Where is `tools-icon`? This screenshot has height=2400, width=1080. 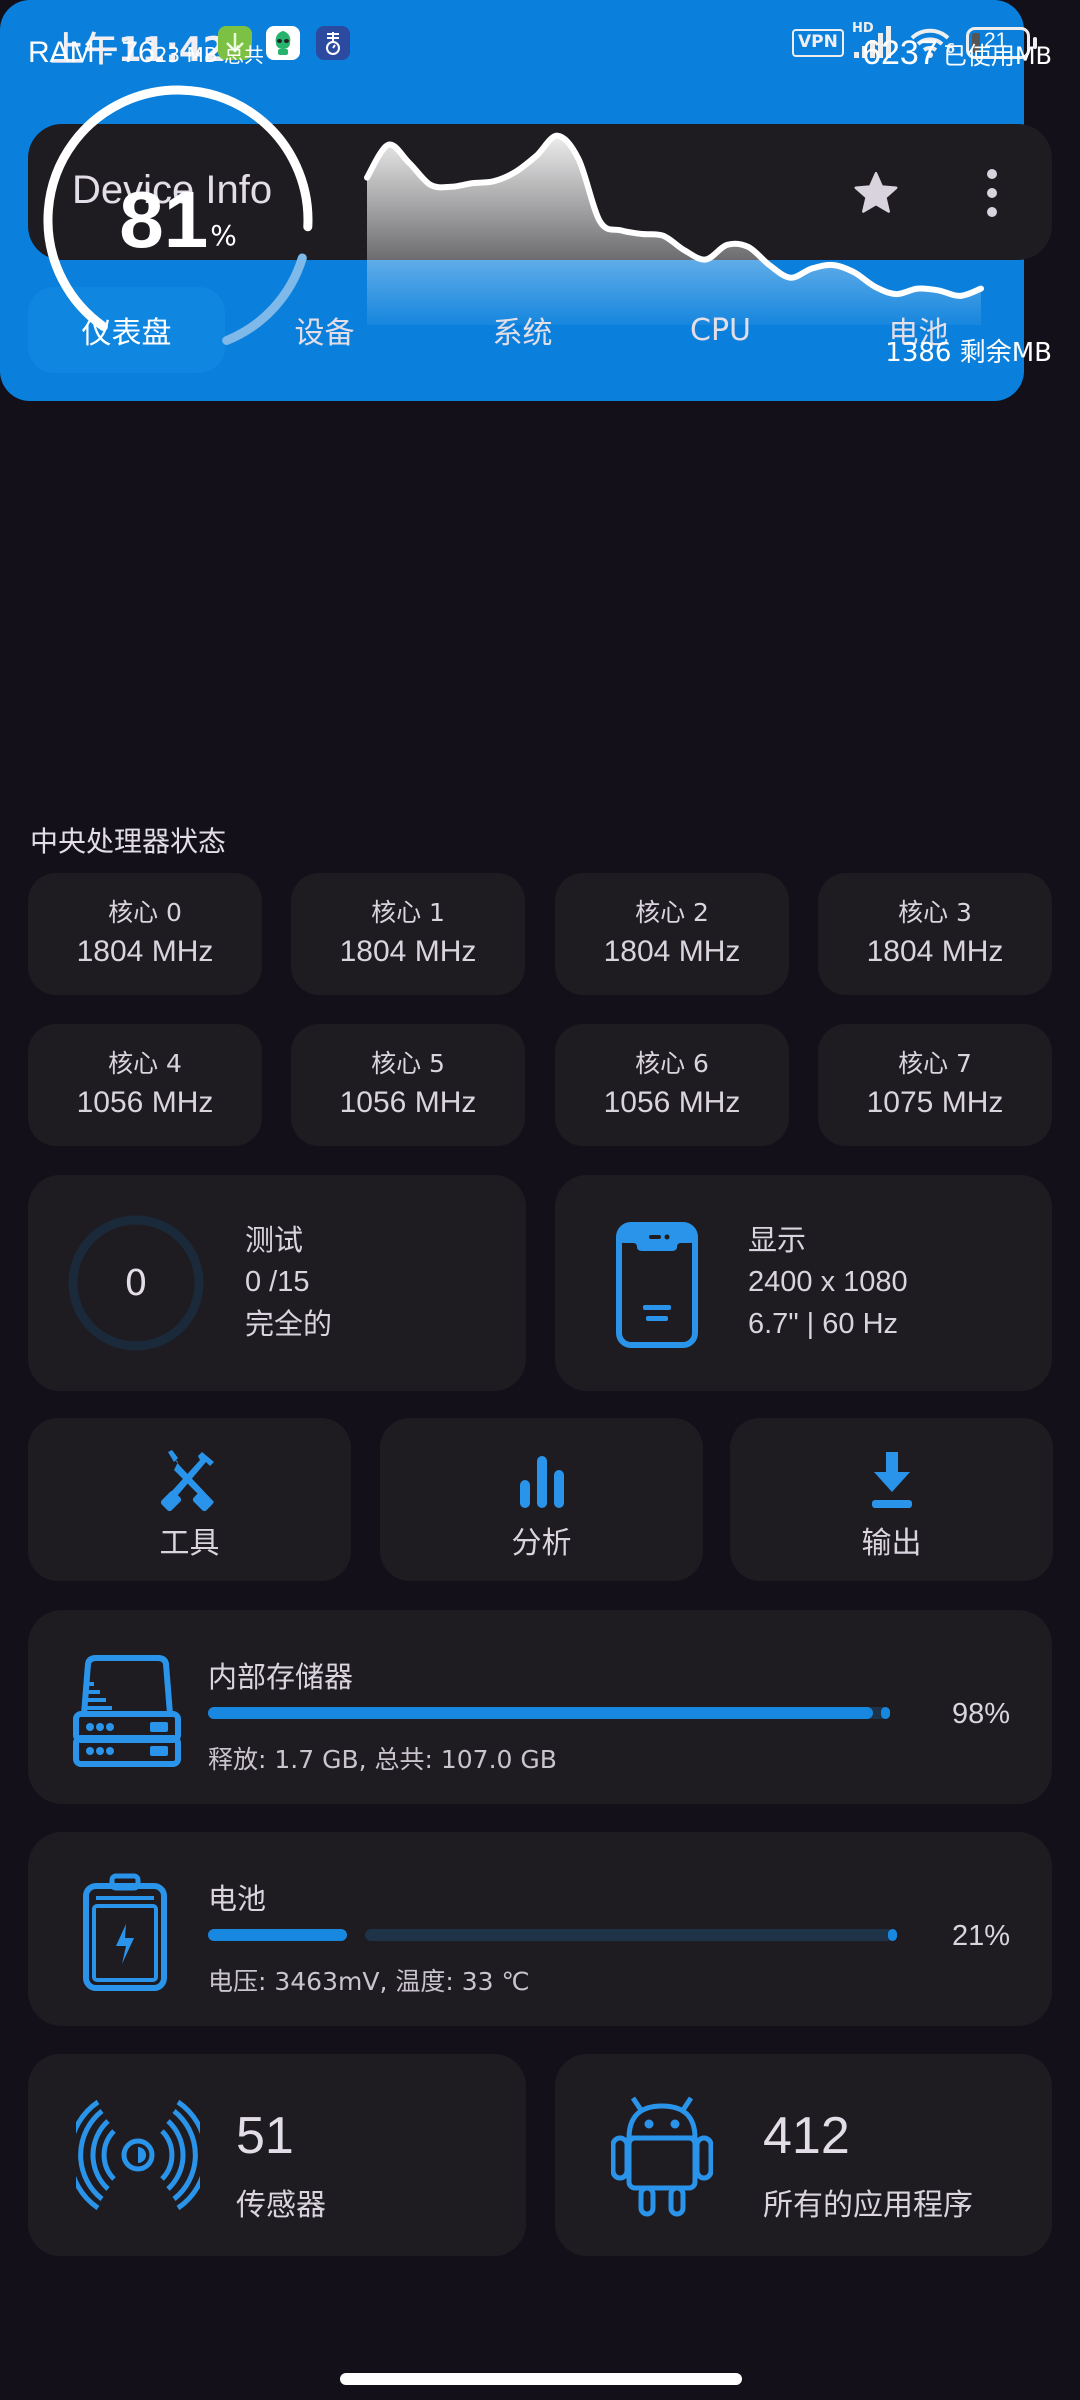 tools-icon is located at coordinates (190, 1480).